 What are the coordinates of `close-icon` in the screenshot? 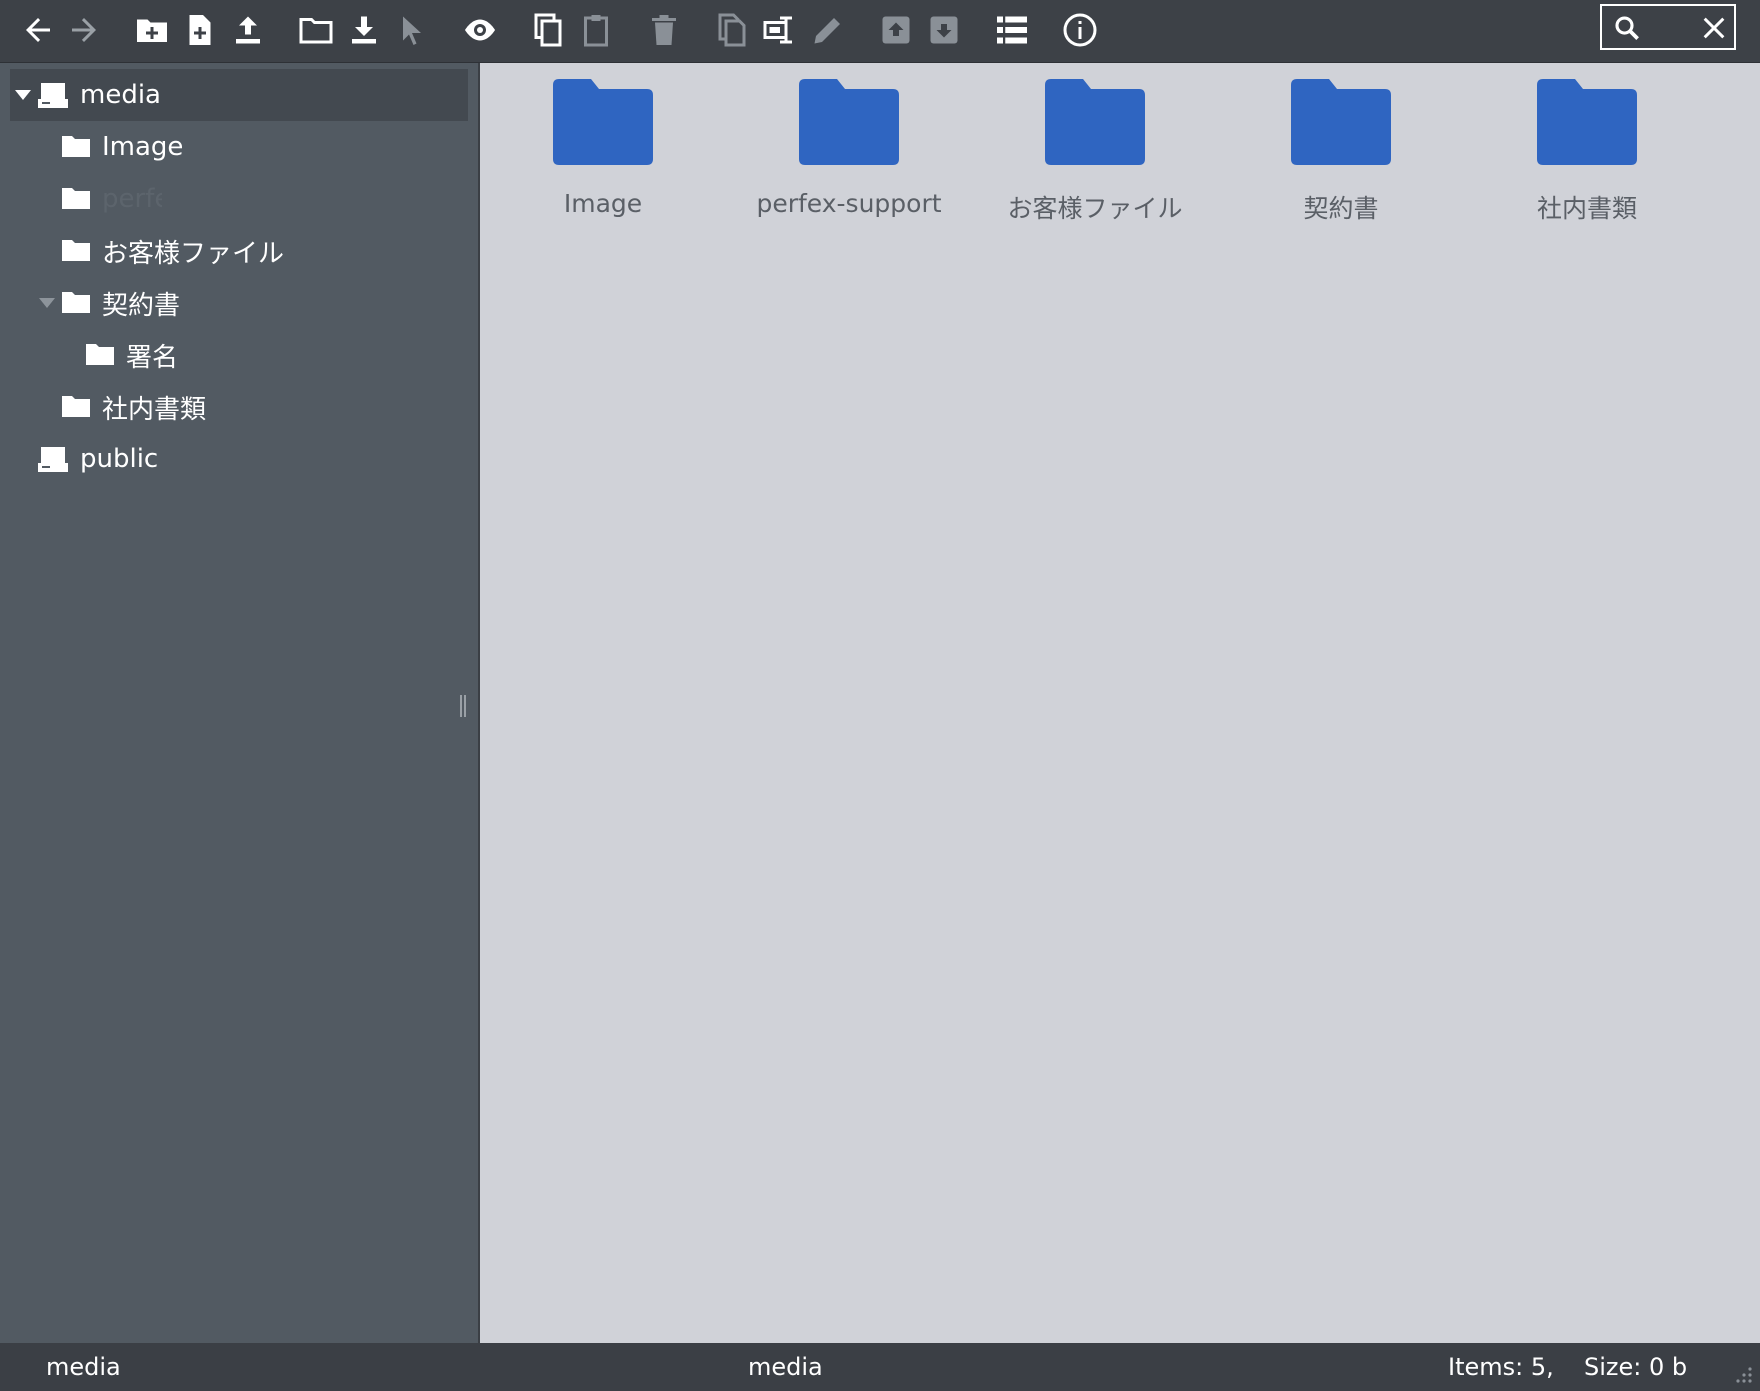 It's located at (1714, 28).